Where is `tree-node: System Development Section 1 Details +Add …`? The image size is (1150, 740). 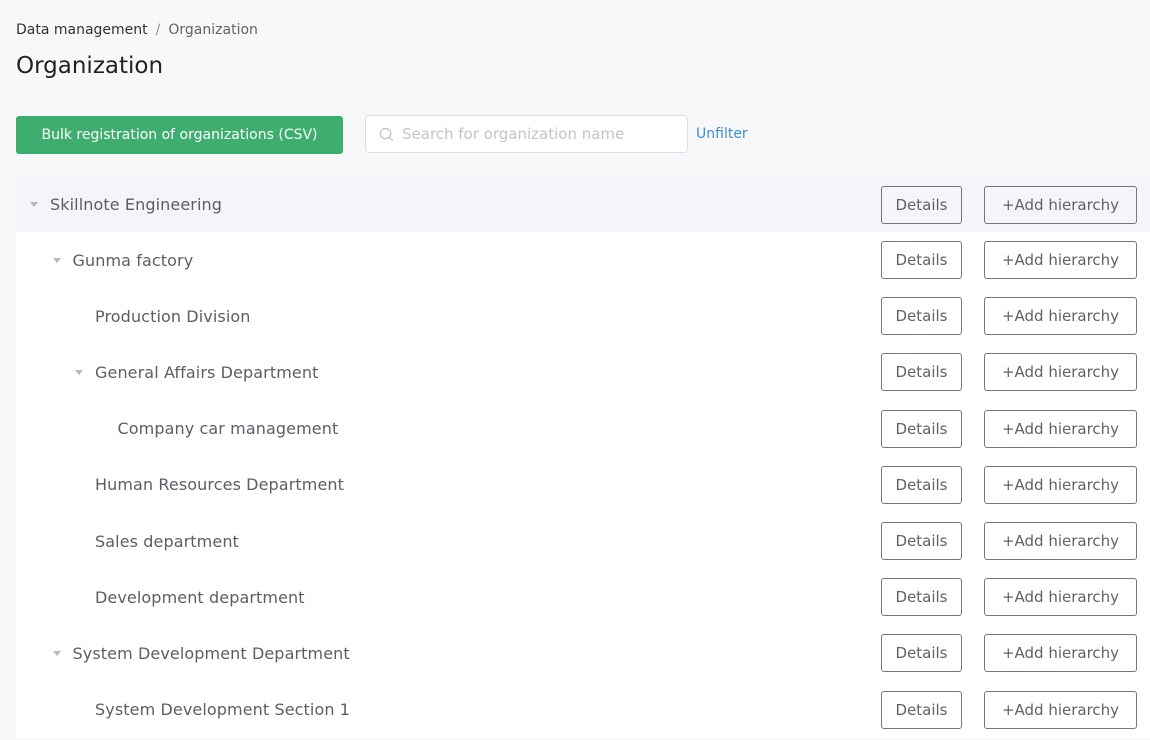
tree-node: System Development Section 1 Details +Add … is located at coordinates (583, 710).